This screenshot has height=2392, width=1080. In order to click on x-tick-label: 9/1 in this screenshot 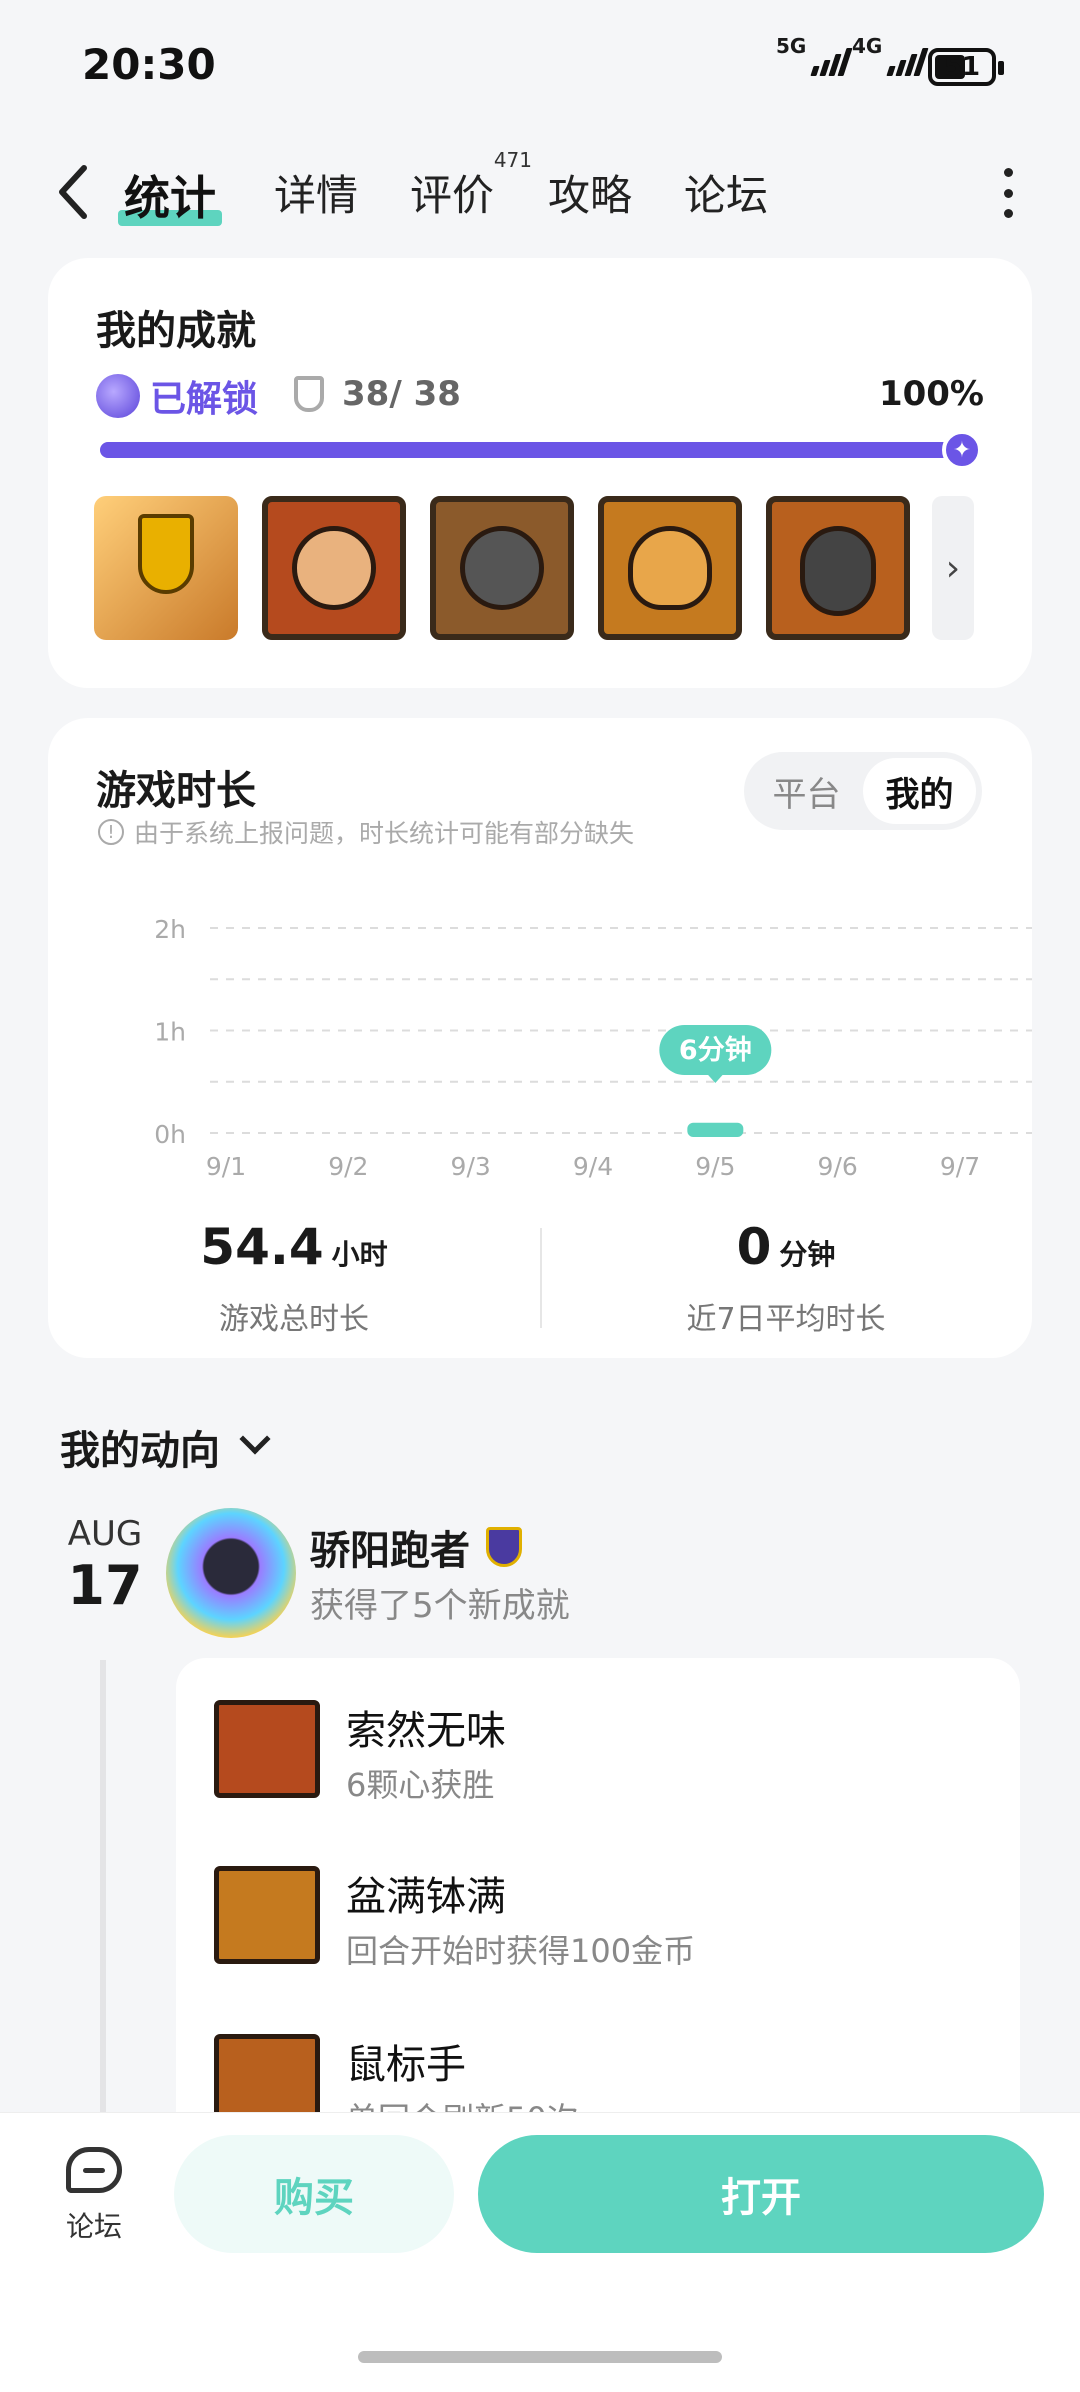, I will do `click(226, 1166)`.